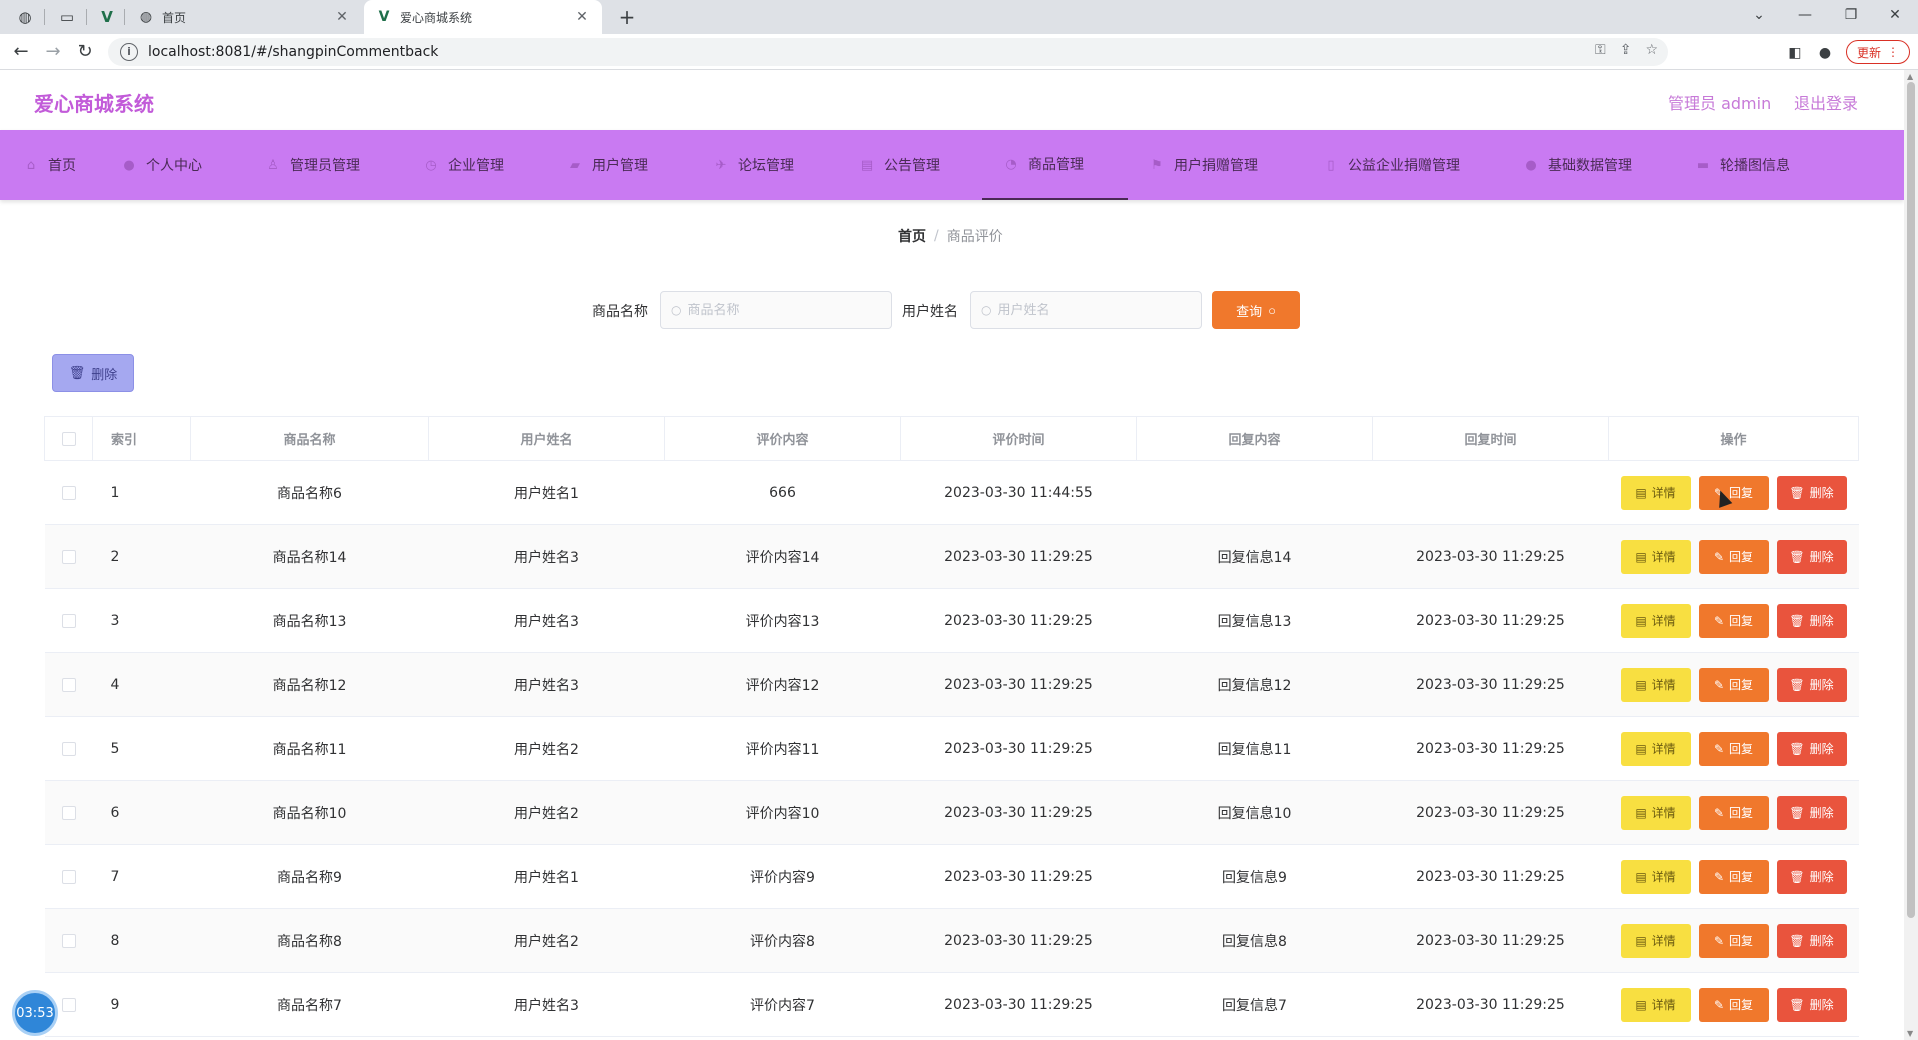 This screenshot has height=1040, width=1918. I want to click on restore-icon: ❐, so click(1851, 15).